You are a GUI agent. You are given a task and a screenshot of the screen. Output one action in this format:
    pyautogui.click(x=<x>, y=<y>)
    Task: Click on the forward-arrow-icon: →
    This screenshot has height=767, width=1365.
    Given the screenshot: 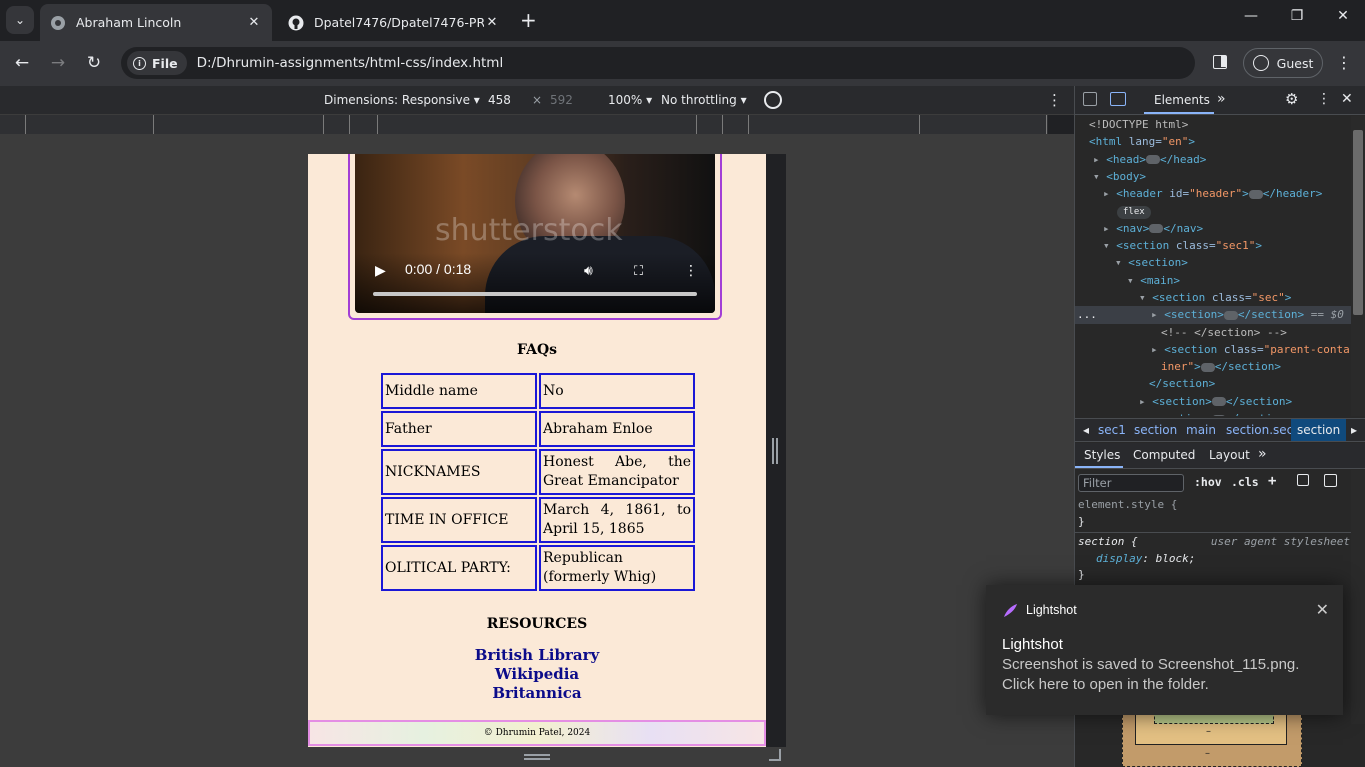 What is the action you would take?
    pyautogui.click(x=58, y=63)
    